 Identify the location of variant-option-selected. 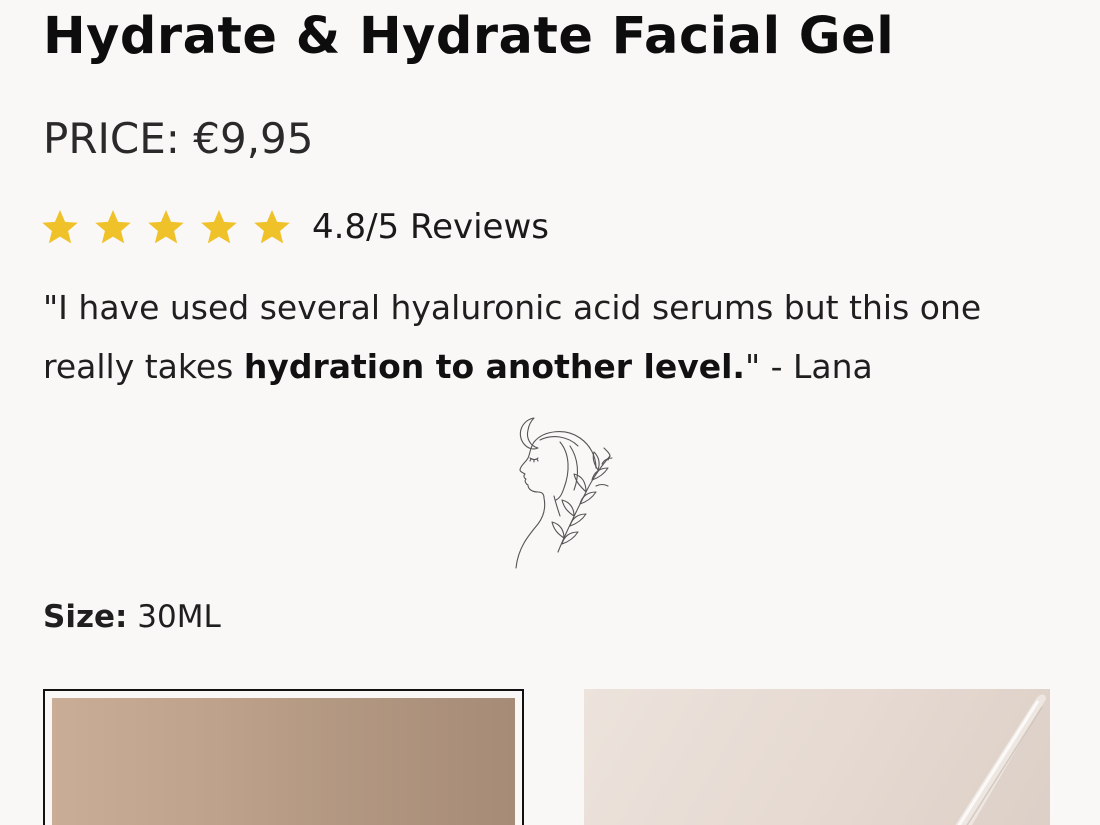
(283, 757).